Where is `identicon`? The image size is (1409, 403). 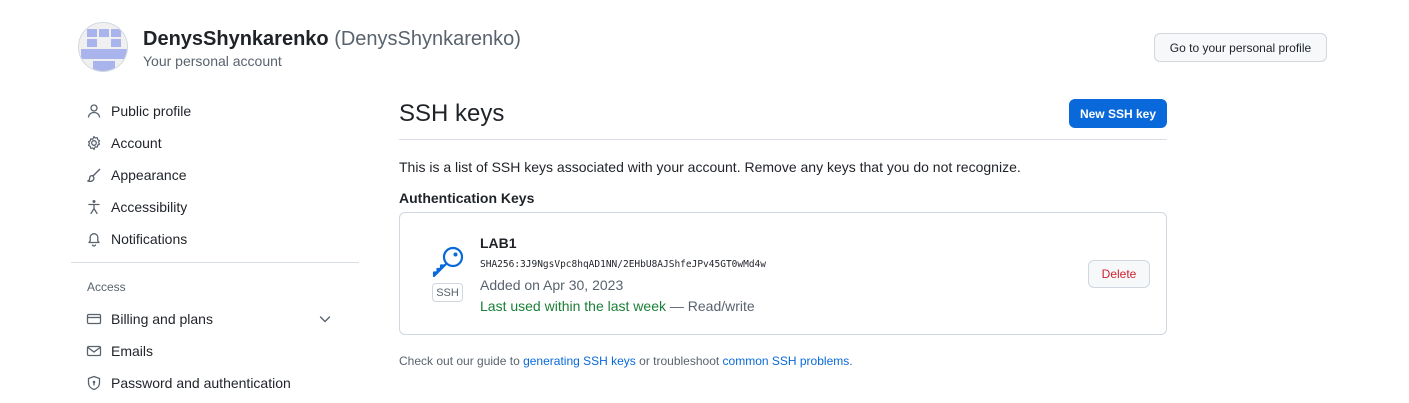
identicon is located at coordinates (103, 47).